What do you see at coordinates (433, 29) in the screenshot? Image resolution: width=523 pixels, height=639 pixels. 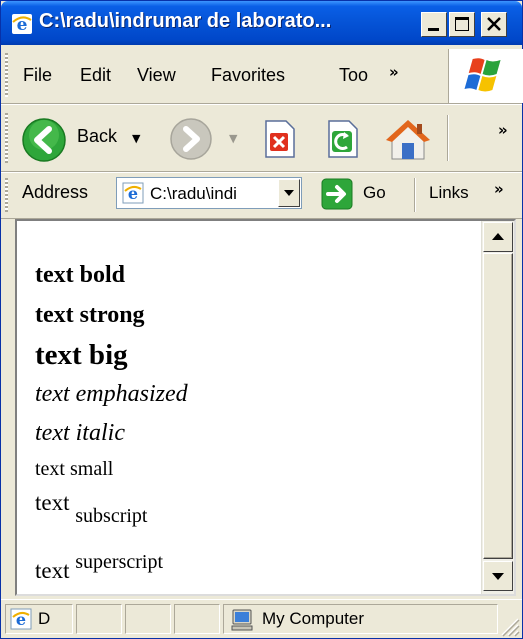 I see `minimize-icon` at bounding box center [433, 29].